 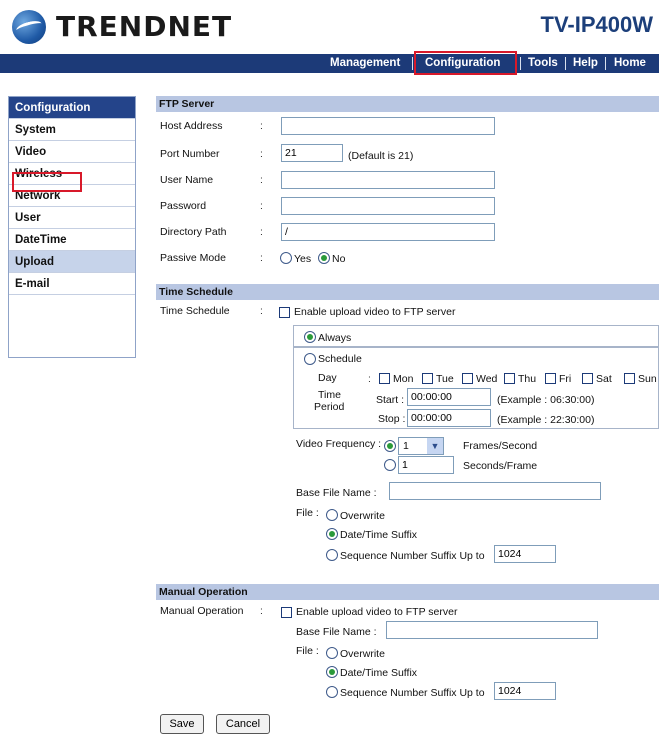 I want to click on host-address-input, so click(x=388, y=126).